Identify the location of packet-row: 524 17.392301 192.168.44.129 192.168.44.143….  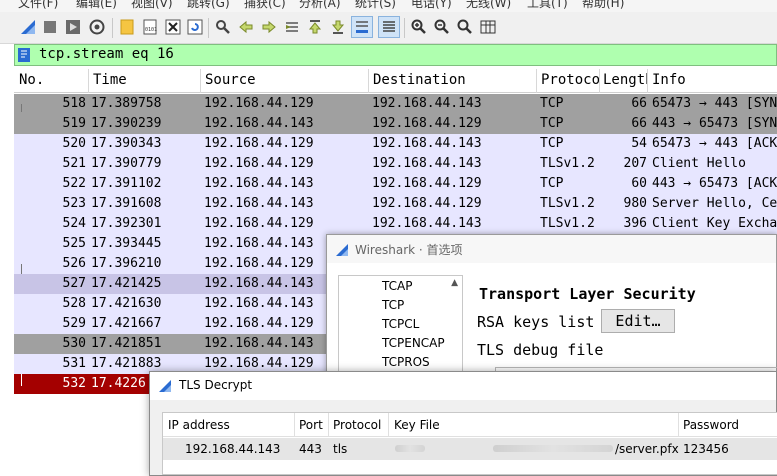
(395, 224).